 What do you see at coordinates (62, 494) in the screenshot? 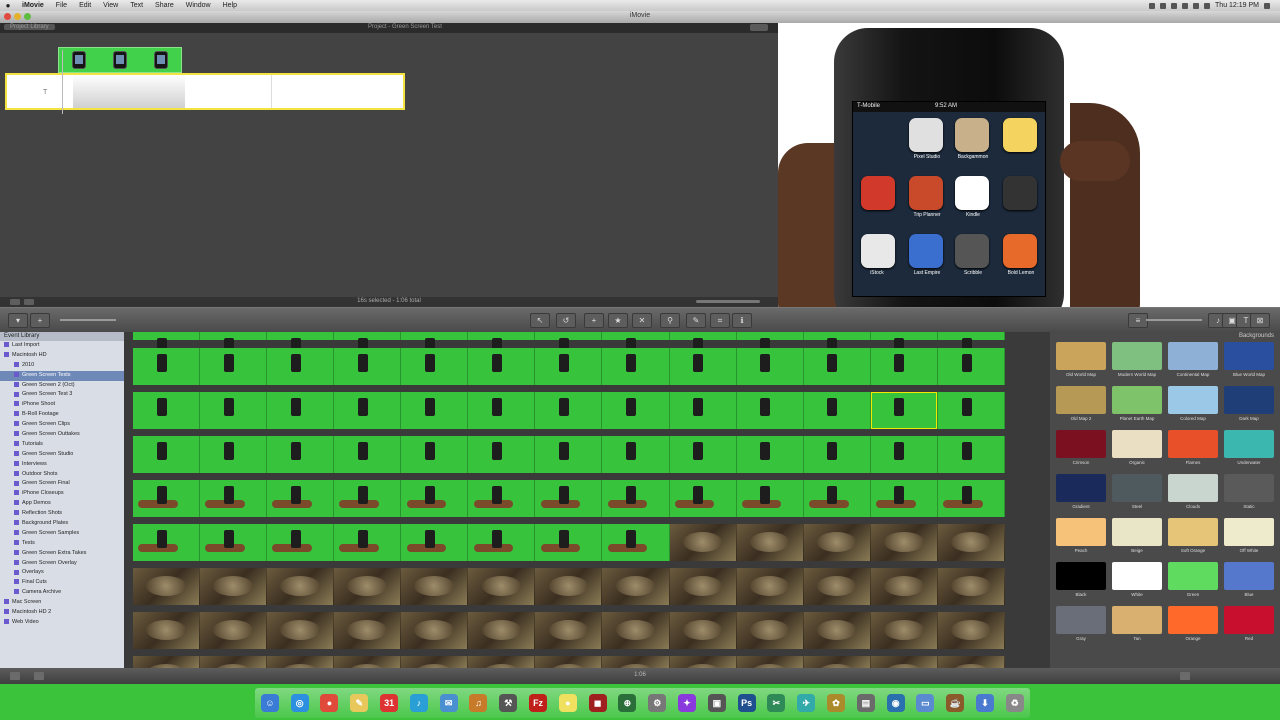
I see `event-item: iPhone Closeups` at bounding box center [62, 494].